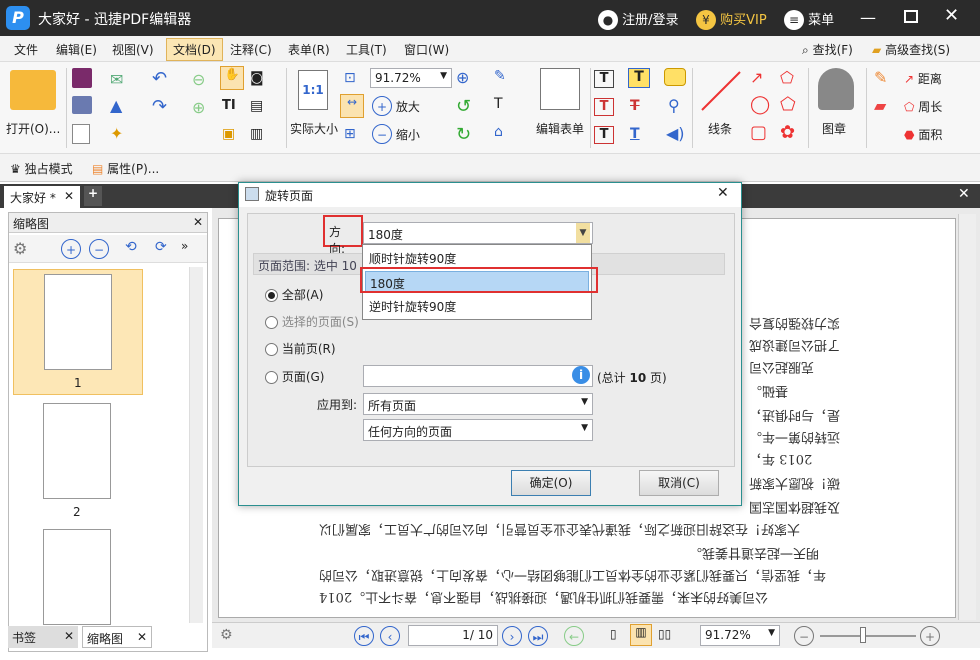 This screenshot has height=660, width=980. What do you see at coordinates (159, 78) in the screenshot?
I see `undo-icon: ↶` at bounding box center [159, 78].